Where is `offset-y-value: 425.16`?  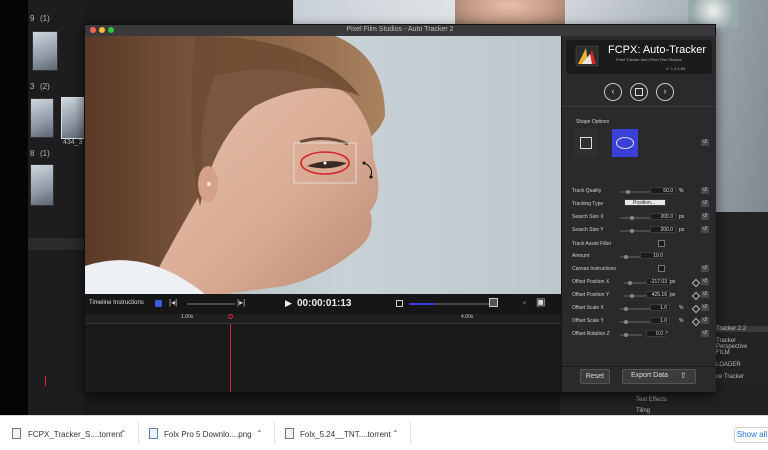
offset-y-value: 425.16 is located at coordinates (658, 294).